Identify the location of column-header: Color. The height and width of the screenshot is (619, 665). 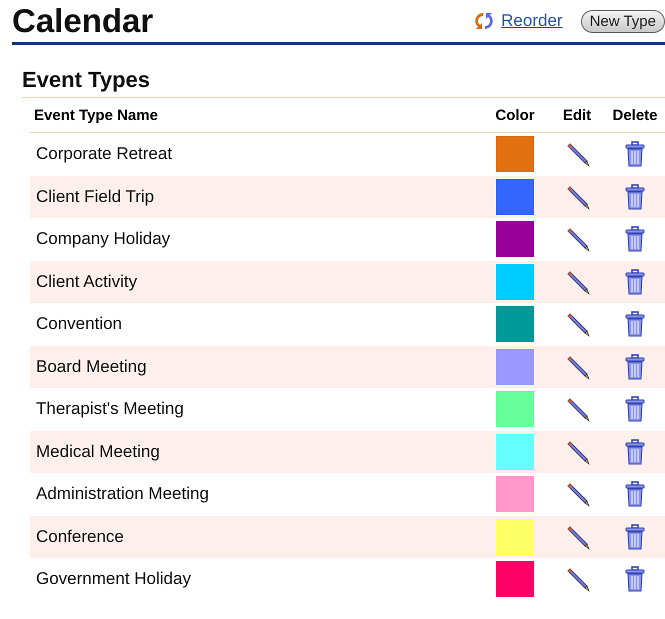
(515, 115).